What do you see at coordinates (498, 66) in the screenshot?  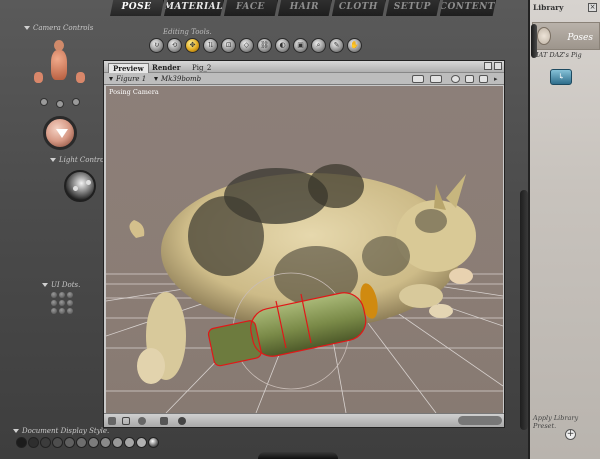 I see `close-icon` at bounding box center [498, 66].